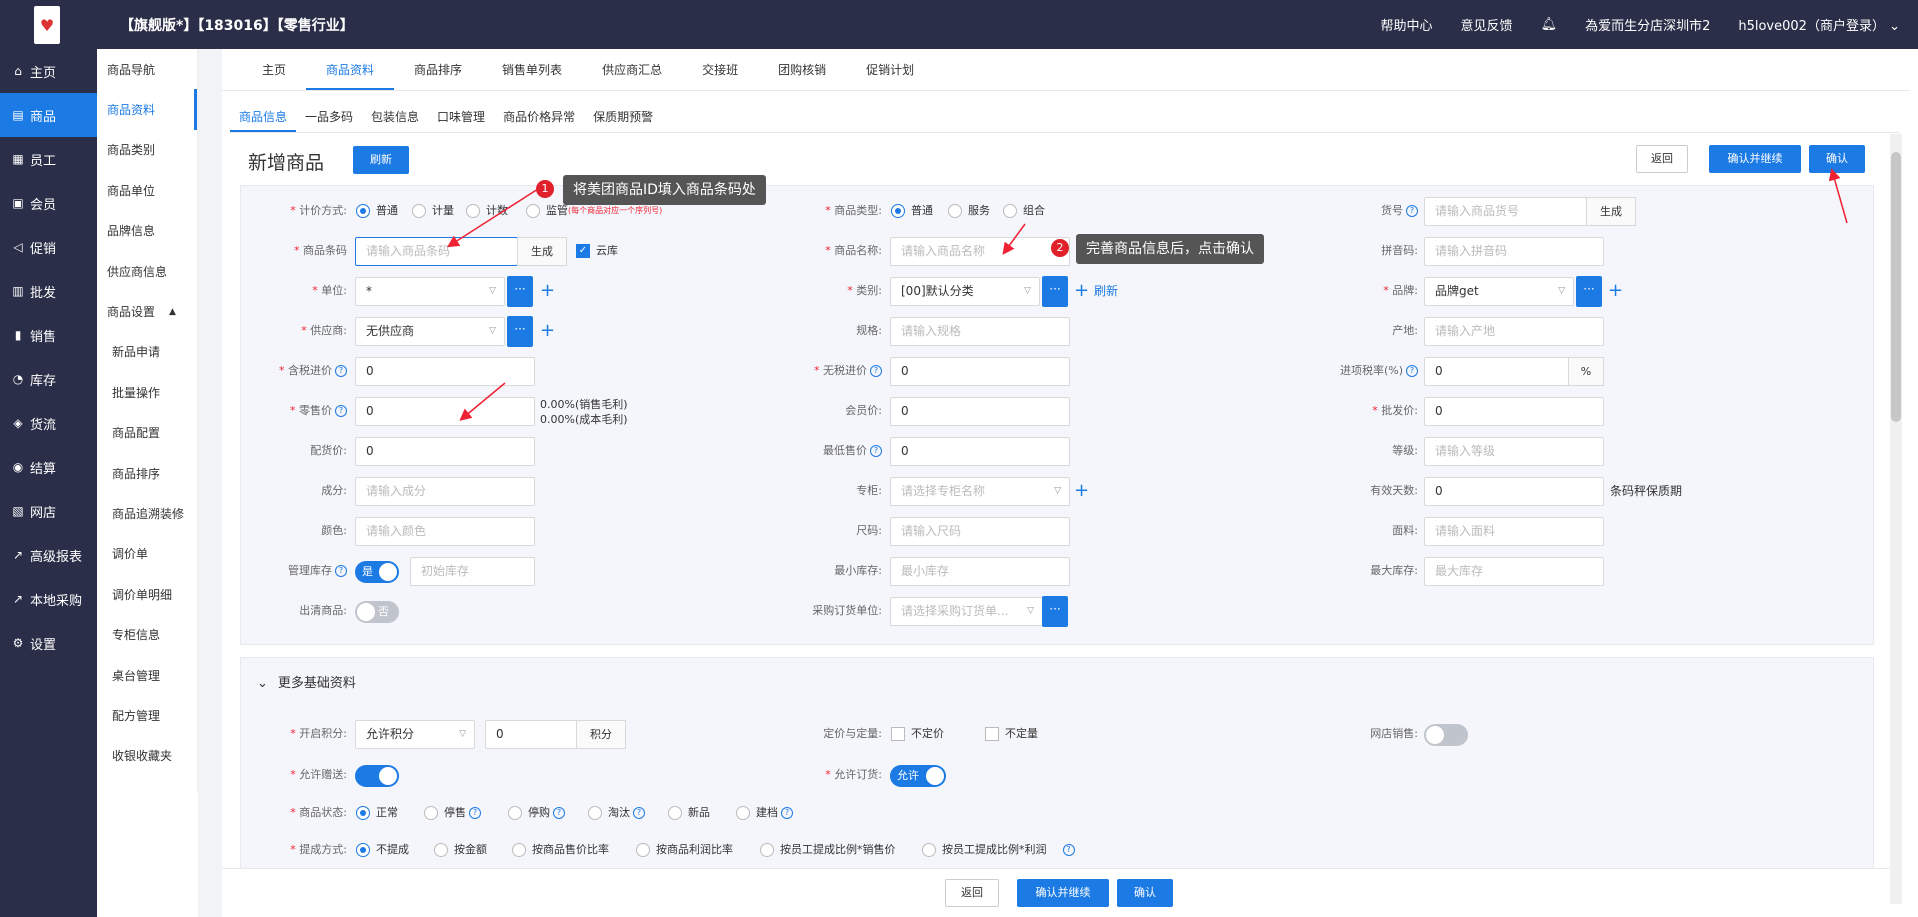 This screenshot has height=917, width=1918. I want to click on radio-status-filed: 建档?, so click(764, 813).